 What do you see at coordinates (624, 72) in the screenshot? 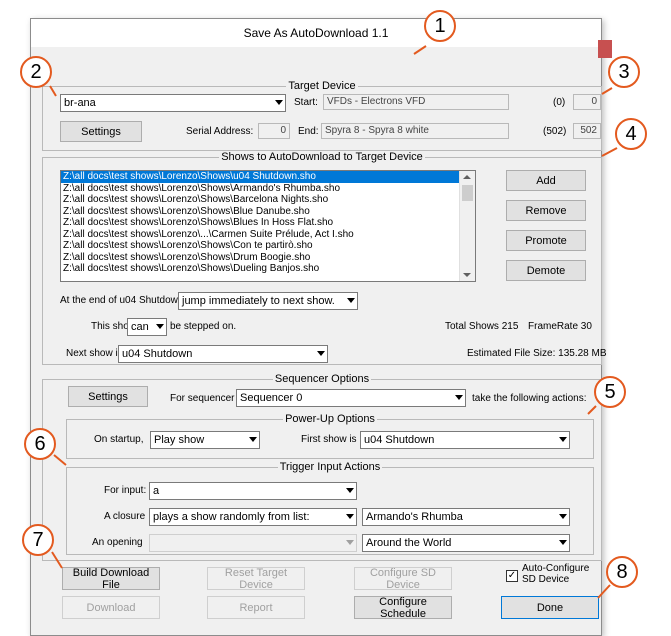
I see `callout-3: 3` at bounding box center [624, 72].